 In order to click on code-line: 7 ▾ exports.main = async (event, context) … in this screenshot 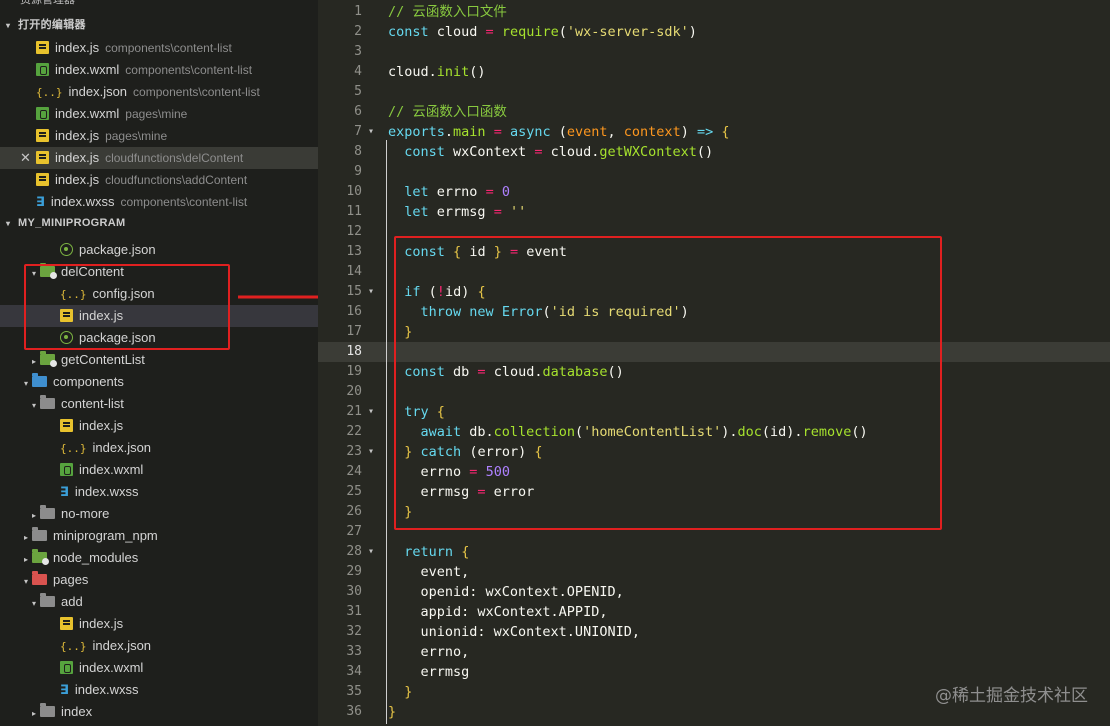, I will do `click(714, 132)`.